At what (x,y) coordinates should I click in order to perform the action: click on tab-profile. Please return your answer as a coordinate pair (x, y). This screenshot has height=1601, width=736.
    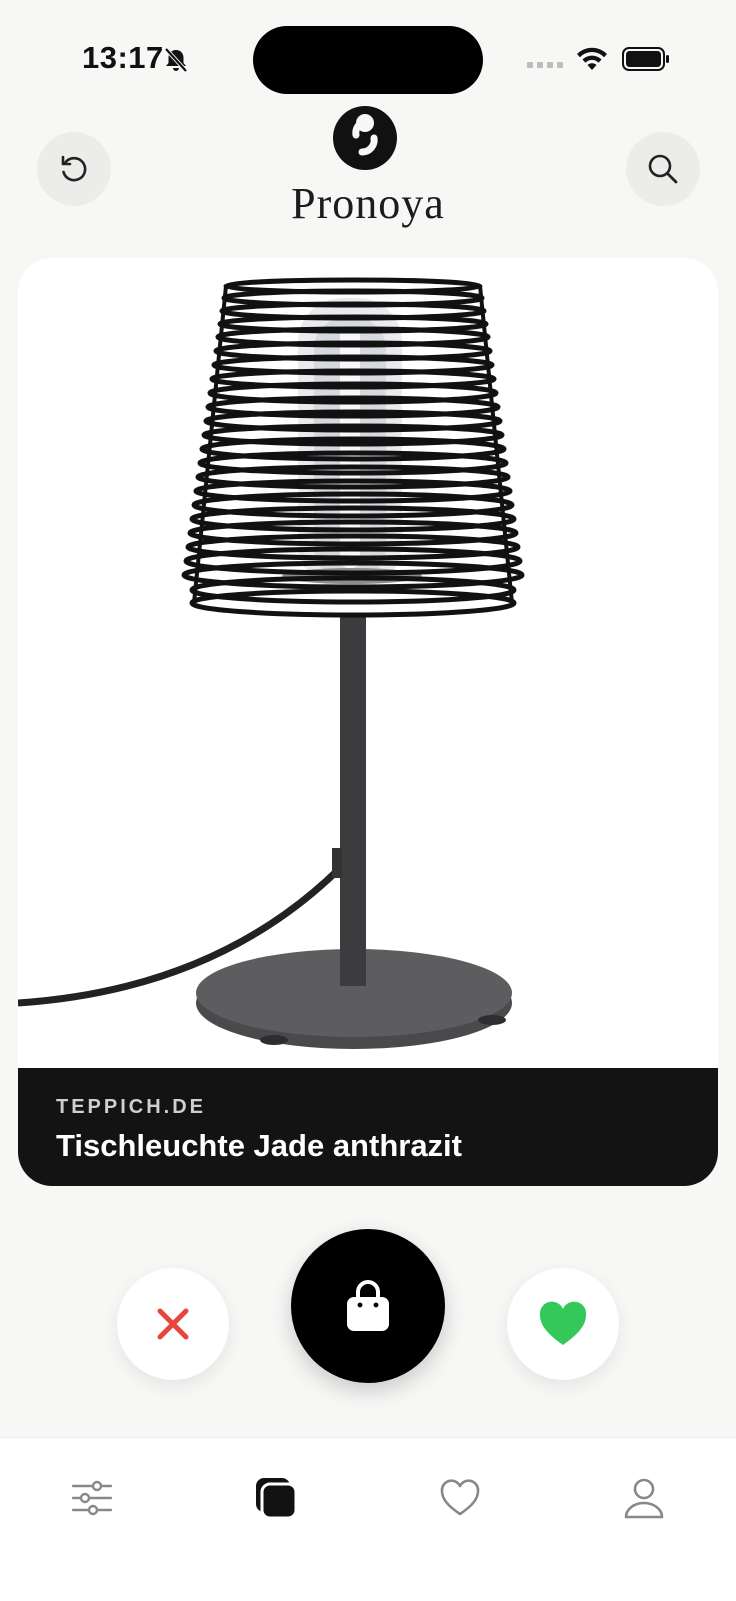
    Looking at the image, I should click on (644, 1498).